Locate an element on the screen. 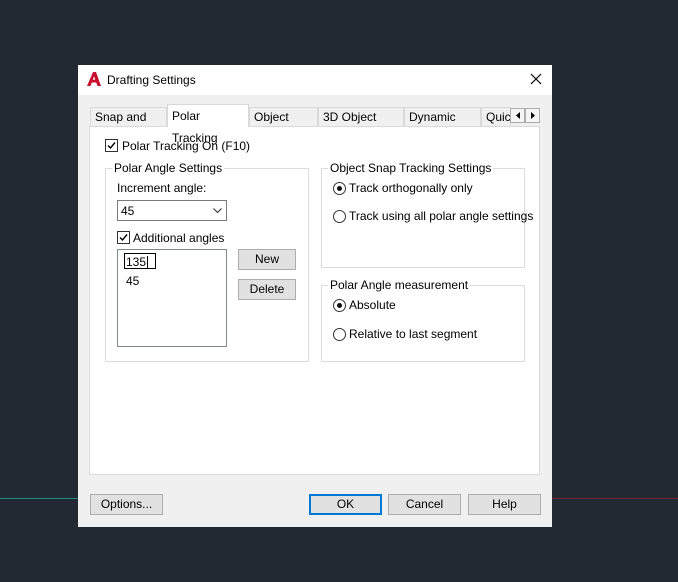 The height and width of the screenshot is (582, 678). polar-angle-settings-legend: Polar Angle Settings is located at coordinates (168, 168).